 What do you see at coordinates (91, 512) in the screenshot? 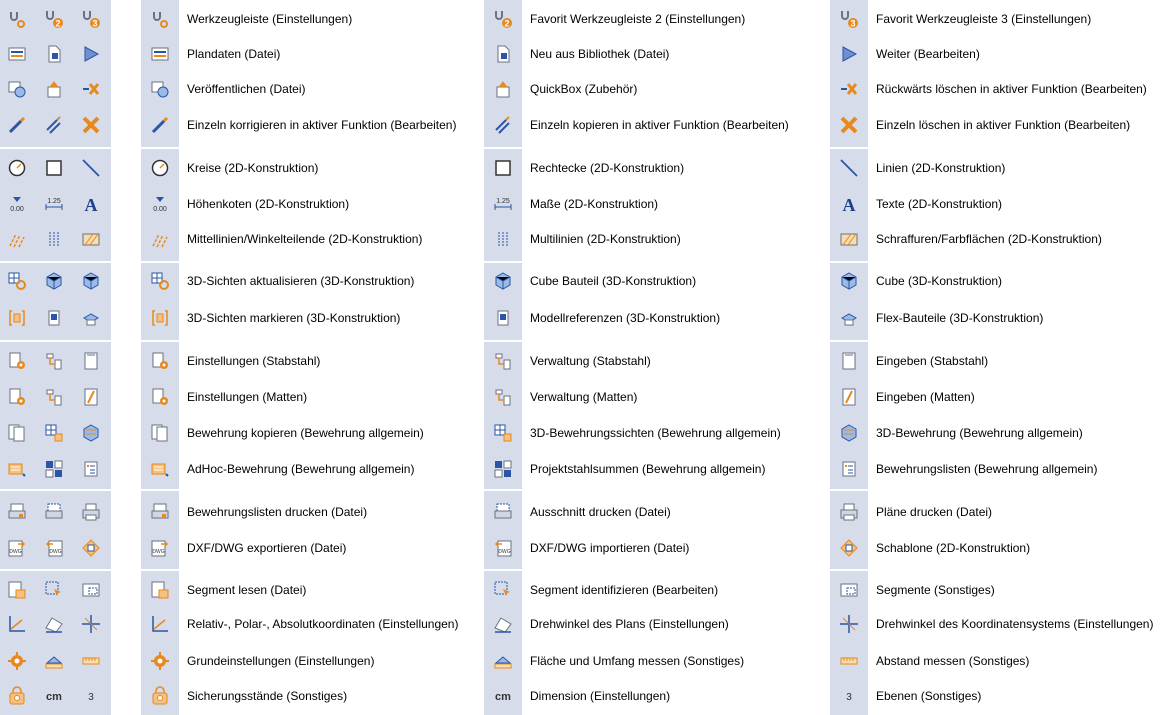
I see `toolbar-button-printer` at bounding box center [91, 512].